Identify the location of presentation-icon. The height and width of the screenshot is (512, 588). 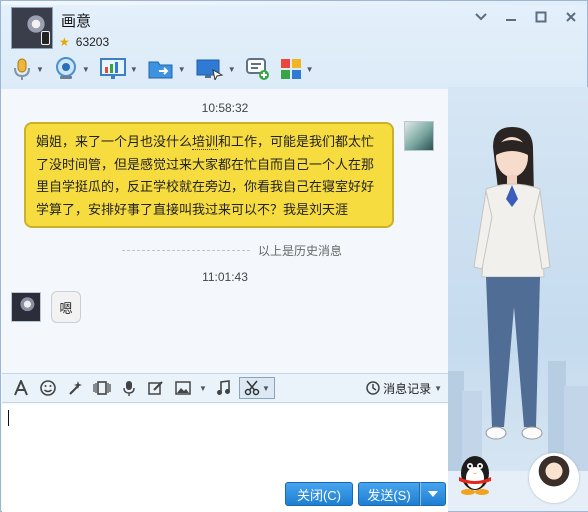
(112, 68).